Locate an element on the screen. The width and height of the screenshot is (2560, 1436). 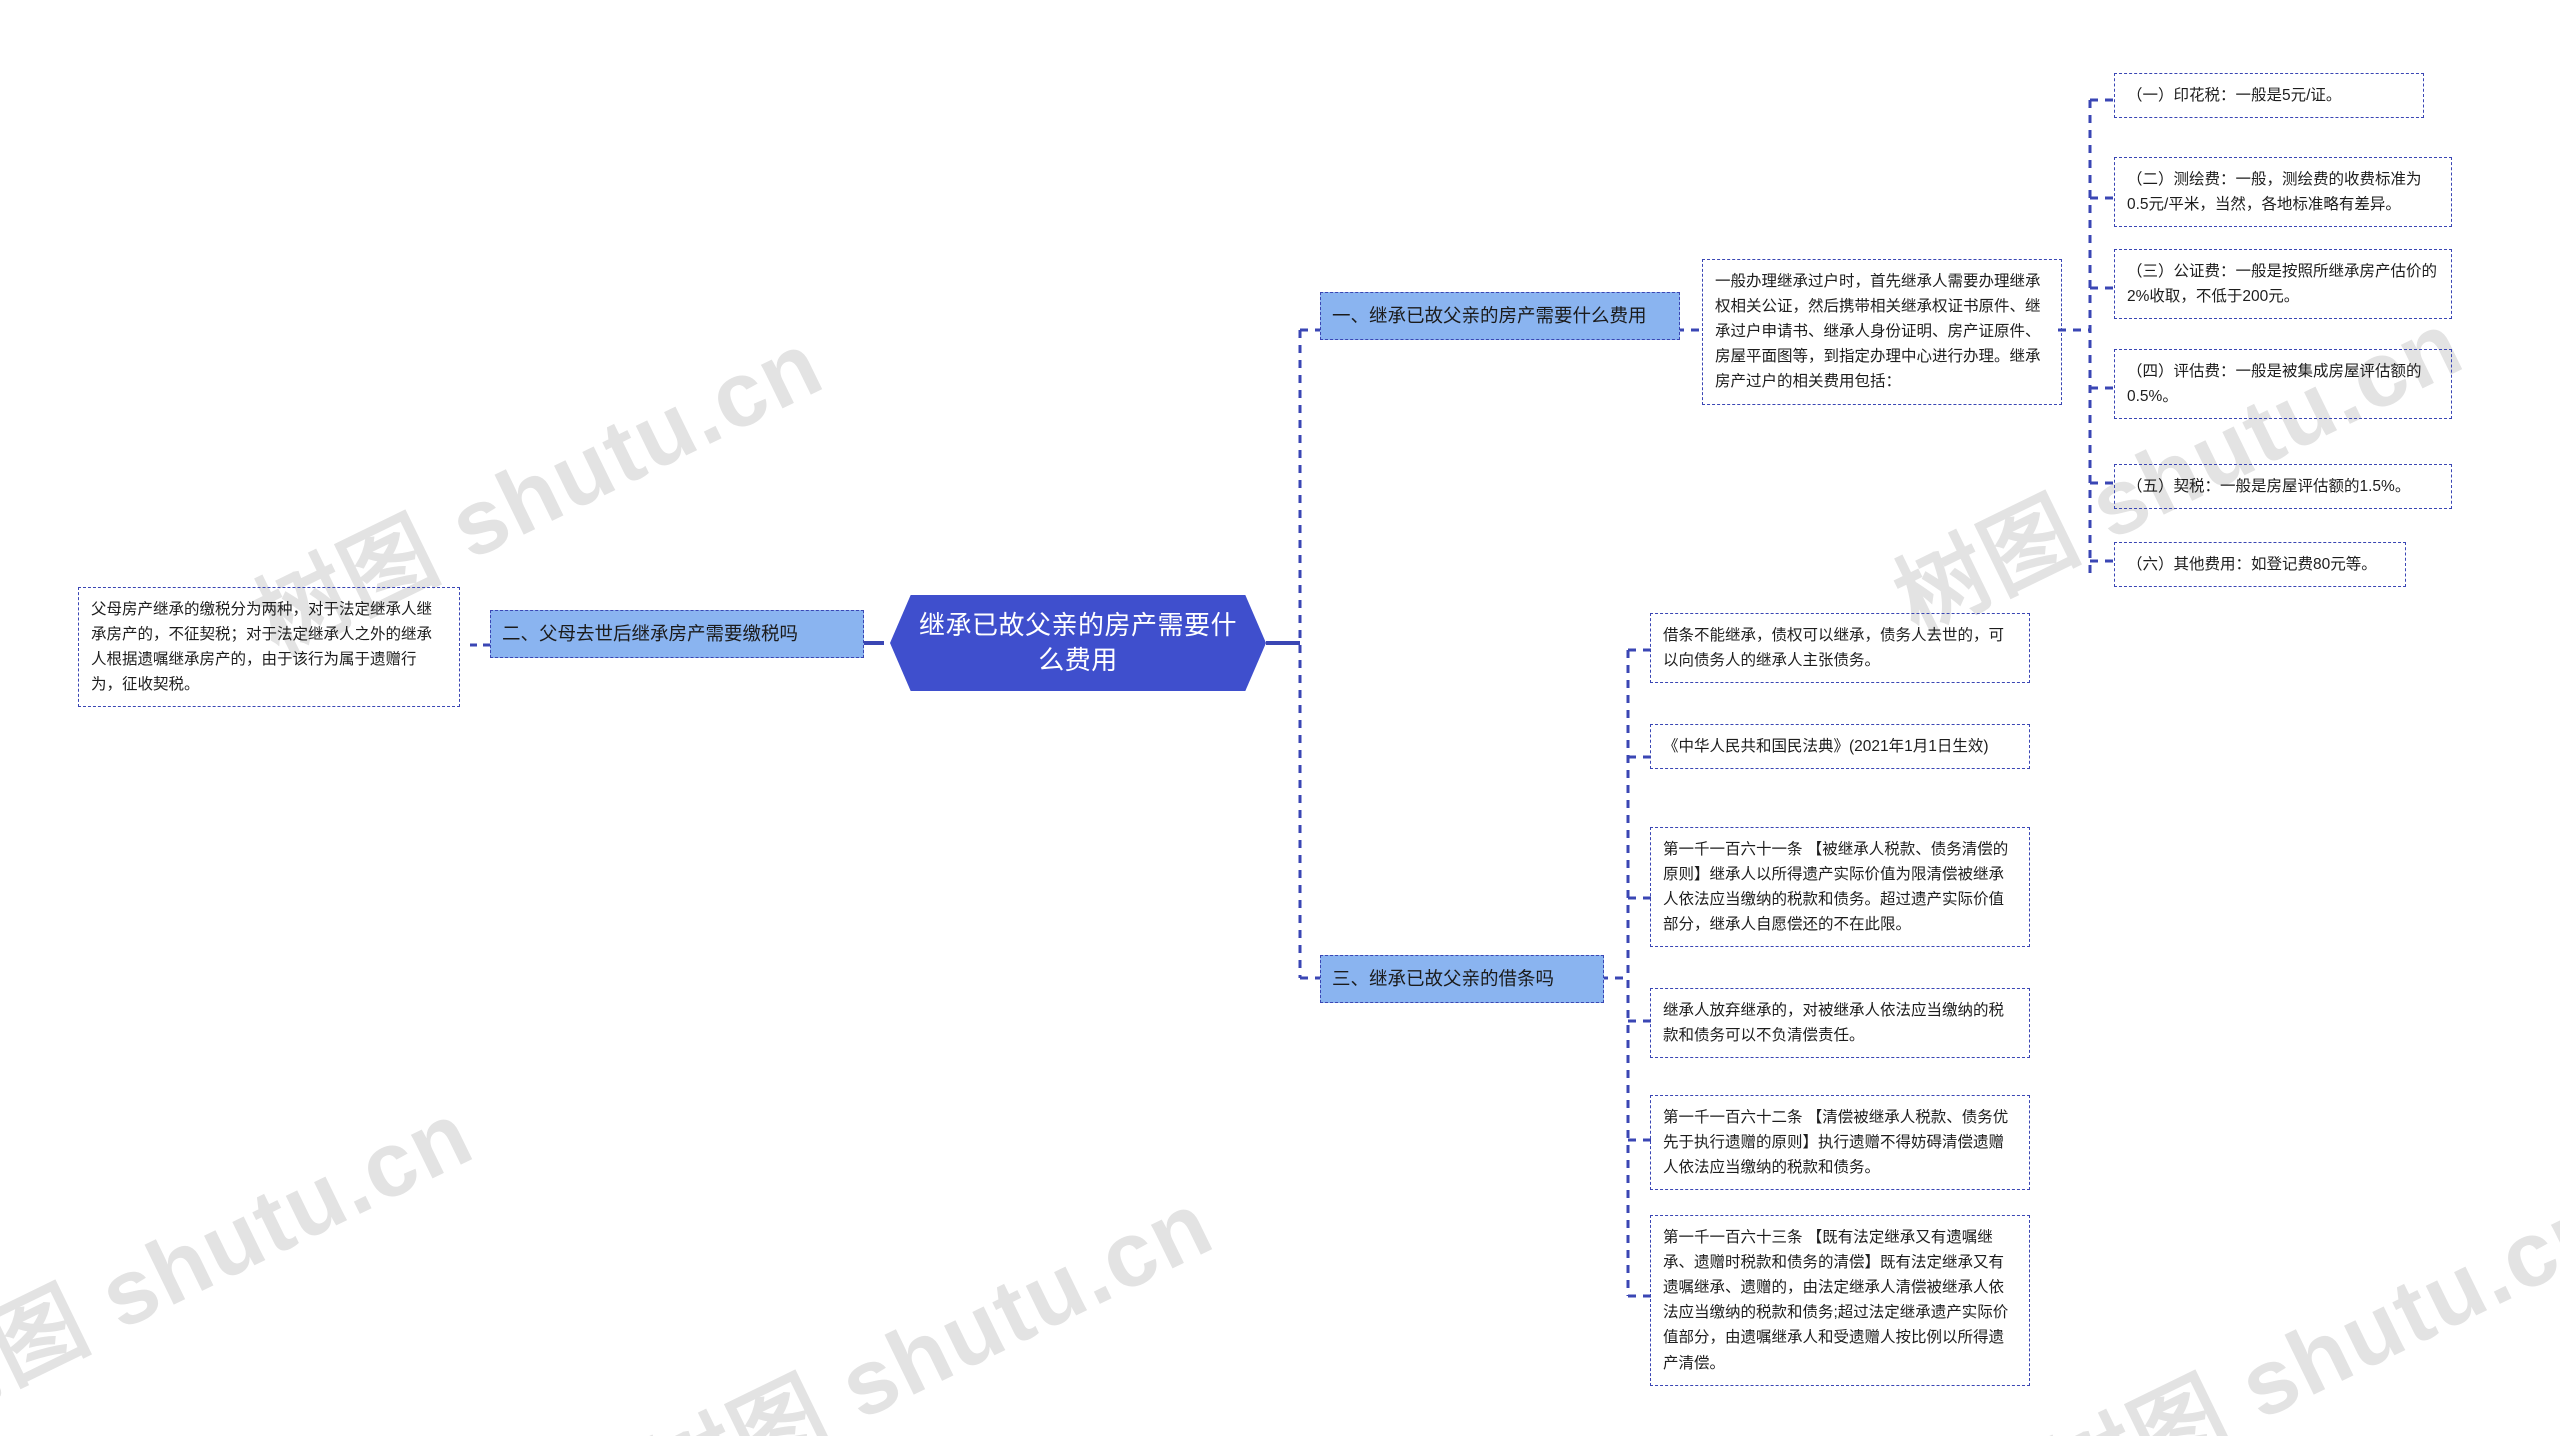
branch-three-item-civil-code-reference: 《中华人民共和国民法典》(2021年1月1日生效) is located at coordinates (1840, 747).